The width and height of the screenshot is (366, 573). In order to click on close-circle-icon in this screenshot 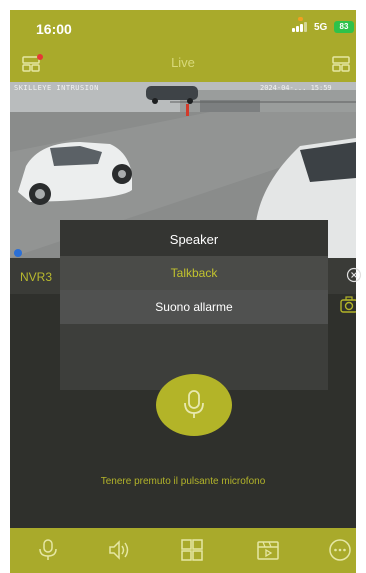, I will do `click(354, 275)`.